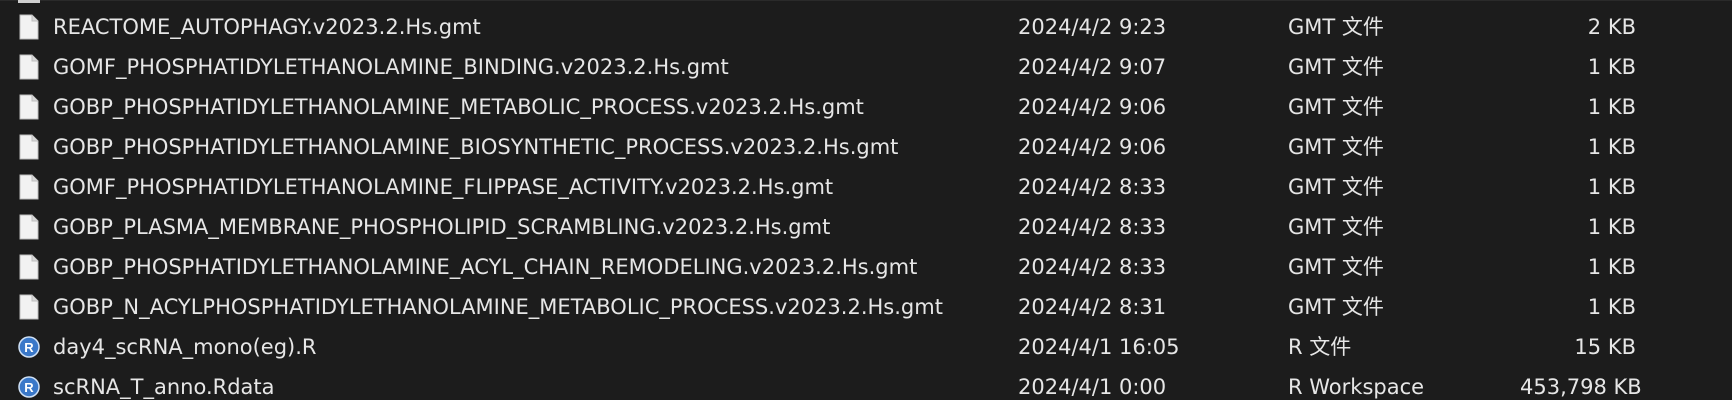 The height and width of the screenshot is (400, 1732). What do you see at coordinates (185, 347) in the screenshot?
I see `file-name: day4_scRNA_mono(eg).R` at bounding box center [185, 347].